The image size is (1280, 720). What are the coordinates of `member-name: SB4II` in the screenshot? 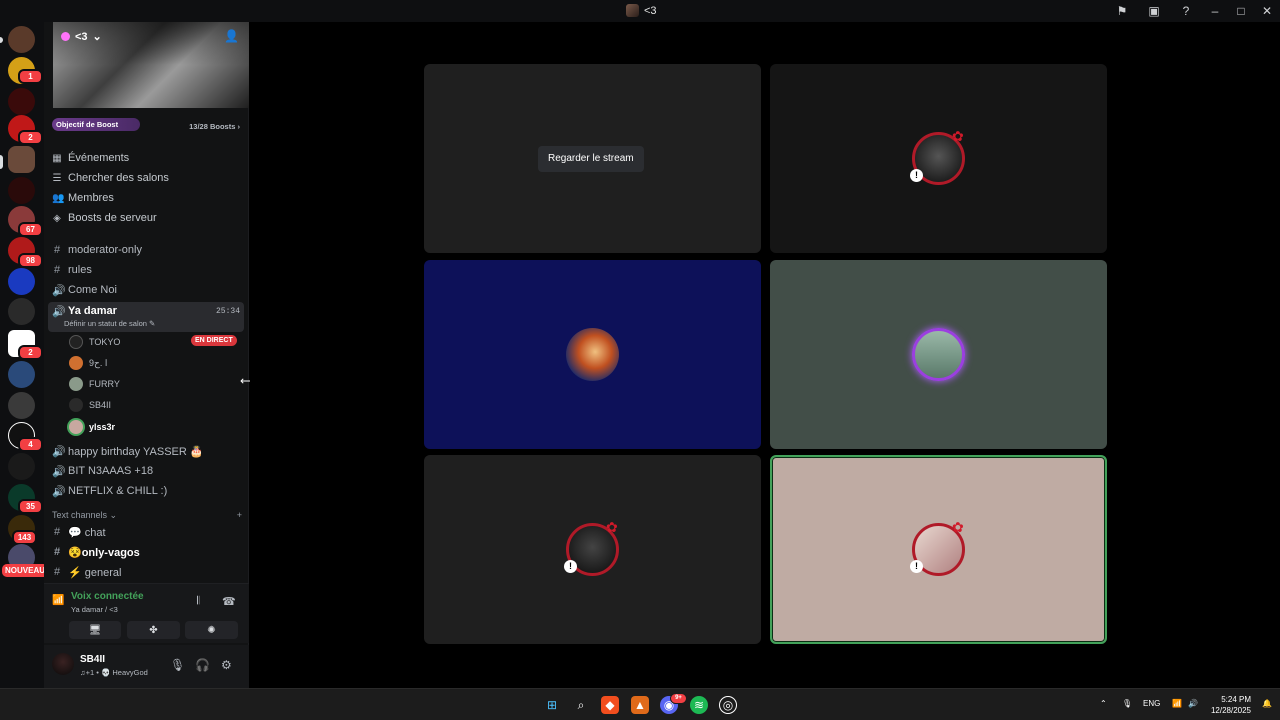 It's located at (100, 405).